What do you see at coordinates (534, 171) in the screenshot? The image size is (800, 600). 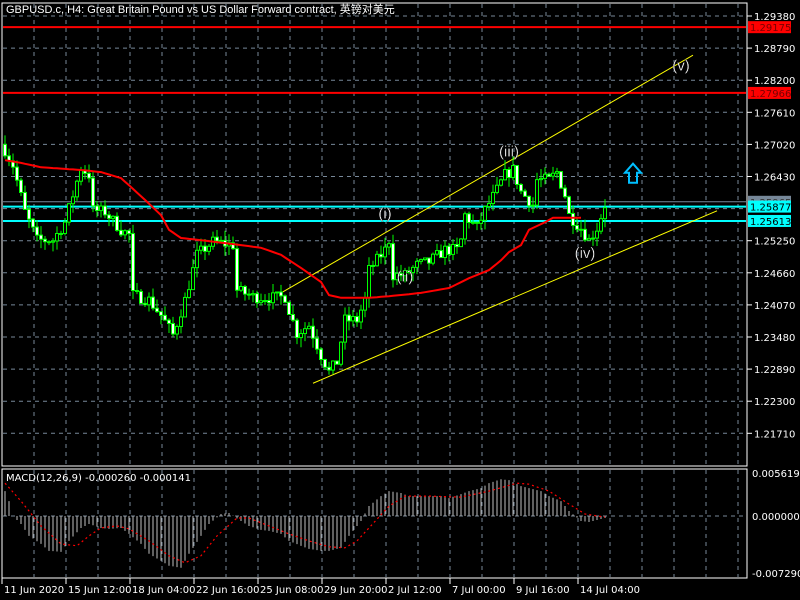 I see `elliott-wave-labels: (i) (ii) (iii) (iv) (v)` at bounding box center [534, 171].